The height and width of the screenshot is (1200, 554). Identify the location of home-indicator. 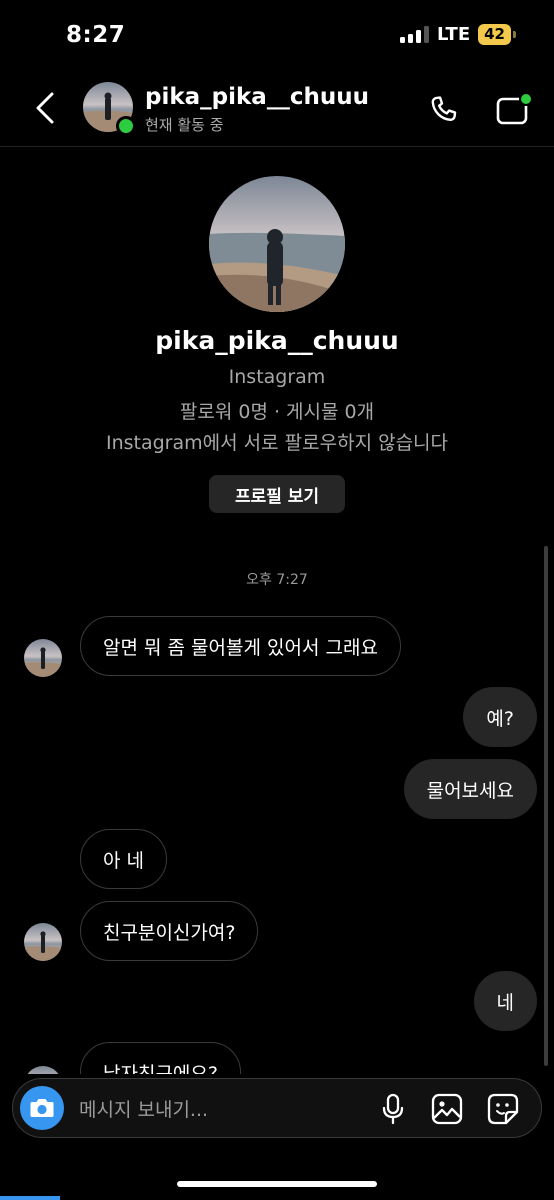
(277, 1184).